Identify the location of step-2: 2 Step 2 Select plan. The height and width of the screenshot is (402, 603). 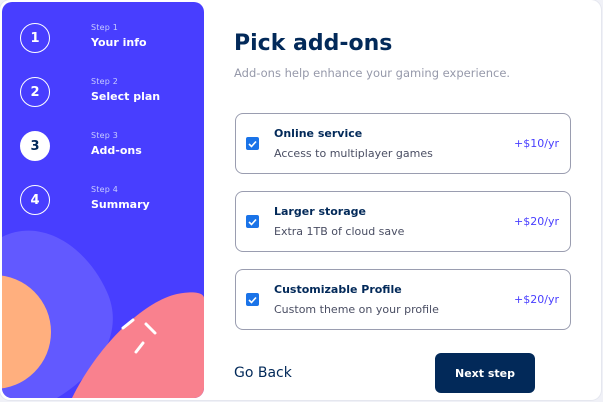
(110, 94).